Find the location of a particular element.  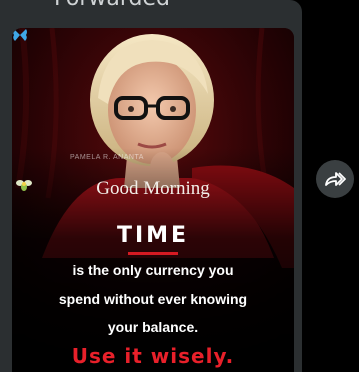

headline-time: TIME is located at coordinates (153, 235).